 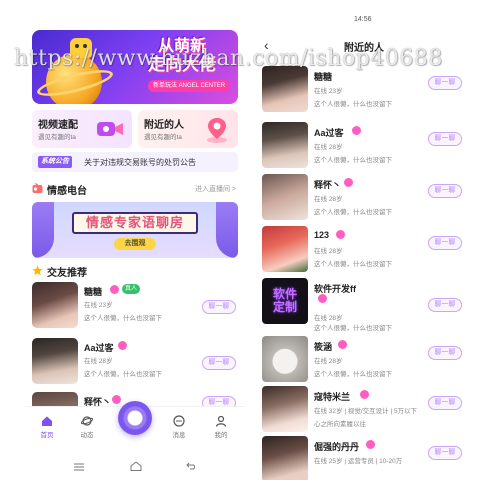 What do you see at coordinates (67, 273) in the screenshot?
I see `recommend-section-title: 交友推荐` at bounding box center [67, 273].